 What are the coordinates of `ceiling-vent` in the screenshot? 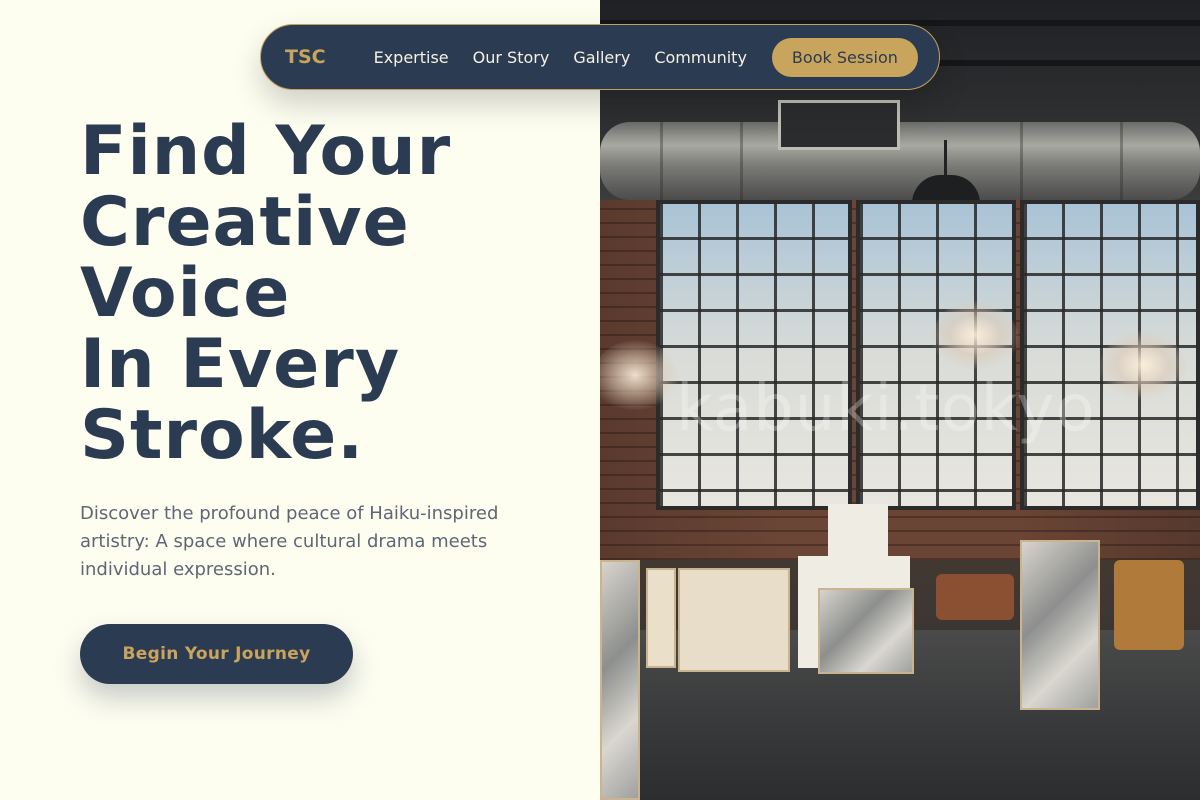 It's located at (839, 125).